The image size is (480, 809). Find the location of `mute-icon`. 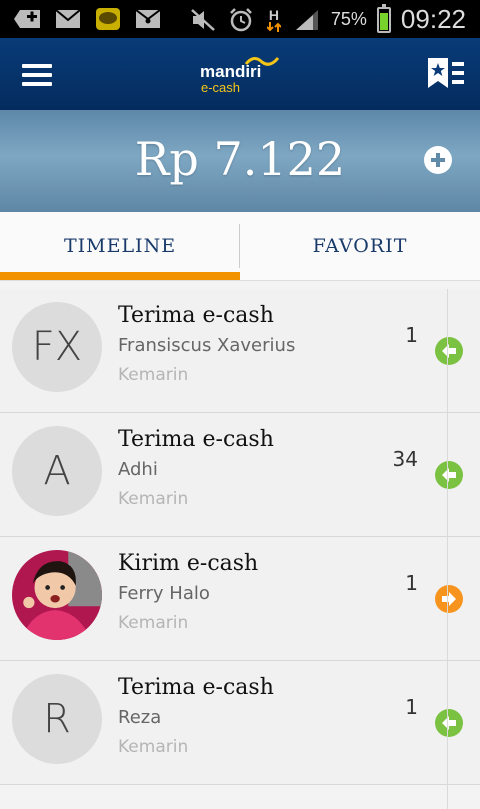

mute-icon is located at coordinates (203, 20).